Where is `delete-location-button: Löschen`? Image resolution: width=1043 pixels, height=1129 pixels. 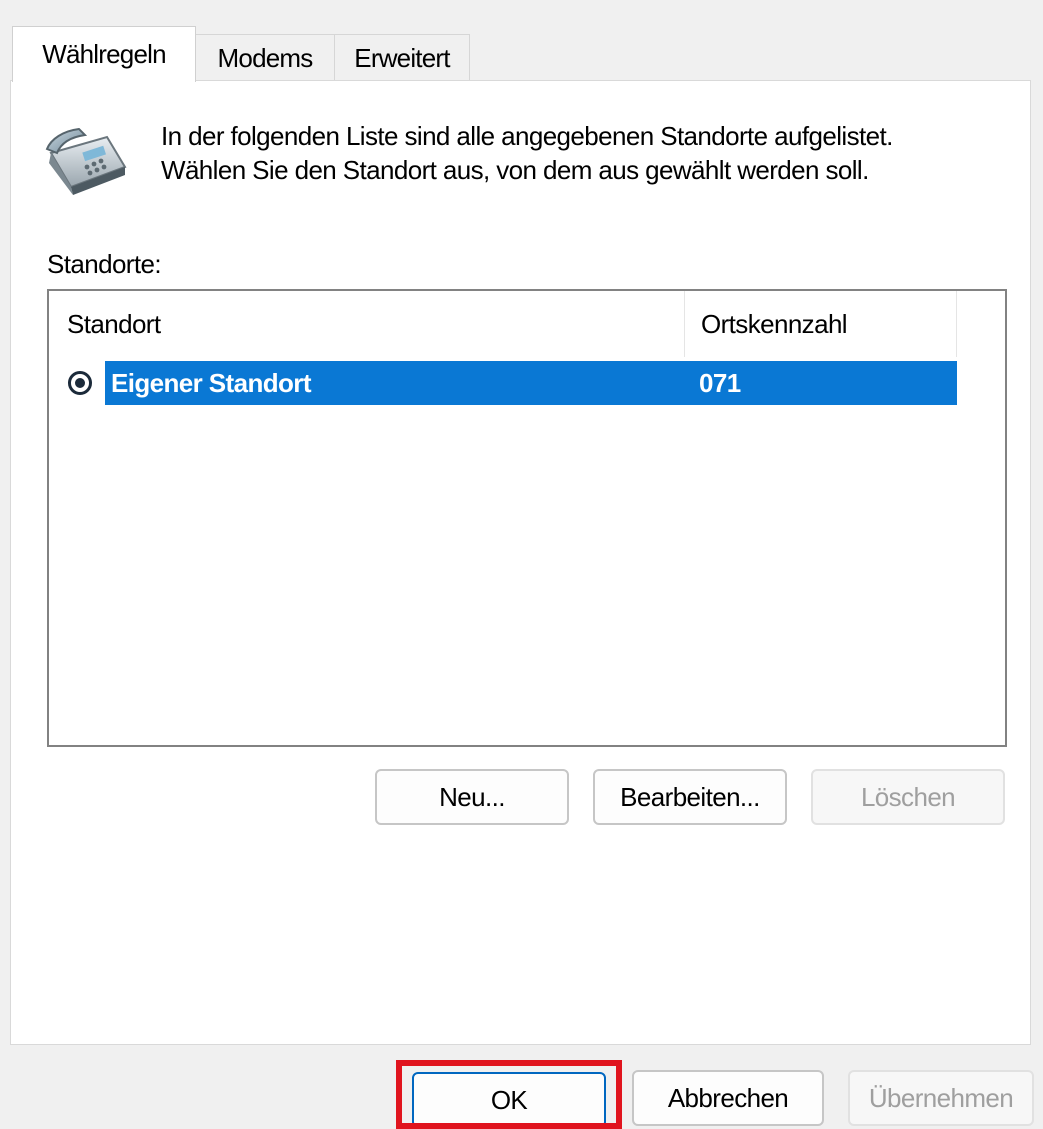
delete-location-button: Löschen is located at coordinates (908, 797).